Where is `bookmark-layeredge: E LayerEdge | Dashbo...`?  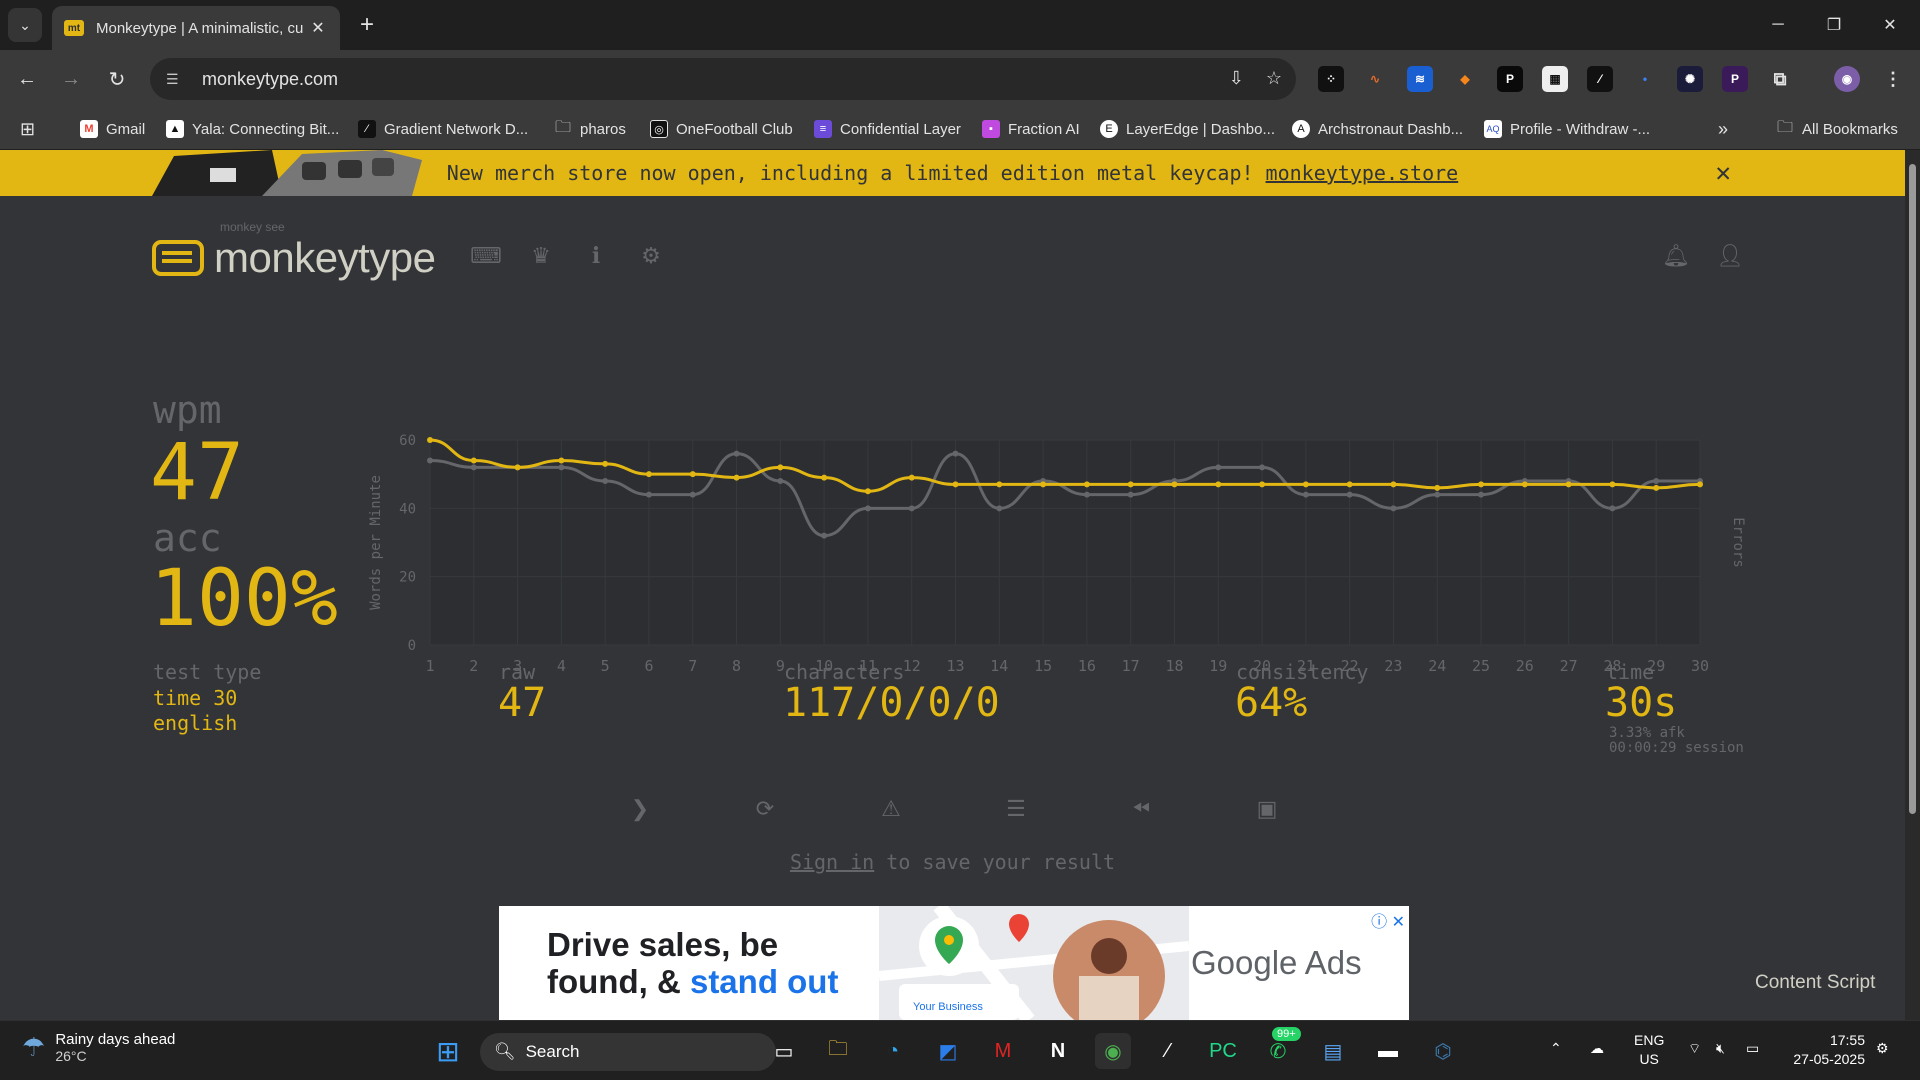 bookmark-layeredge: E LayerEdge | Dashbo... is located at coordinates (1187, 129).